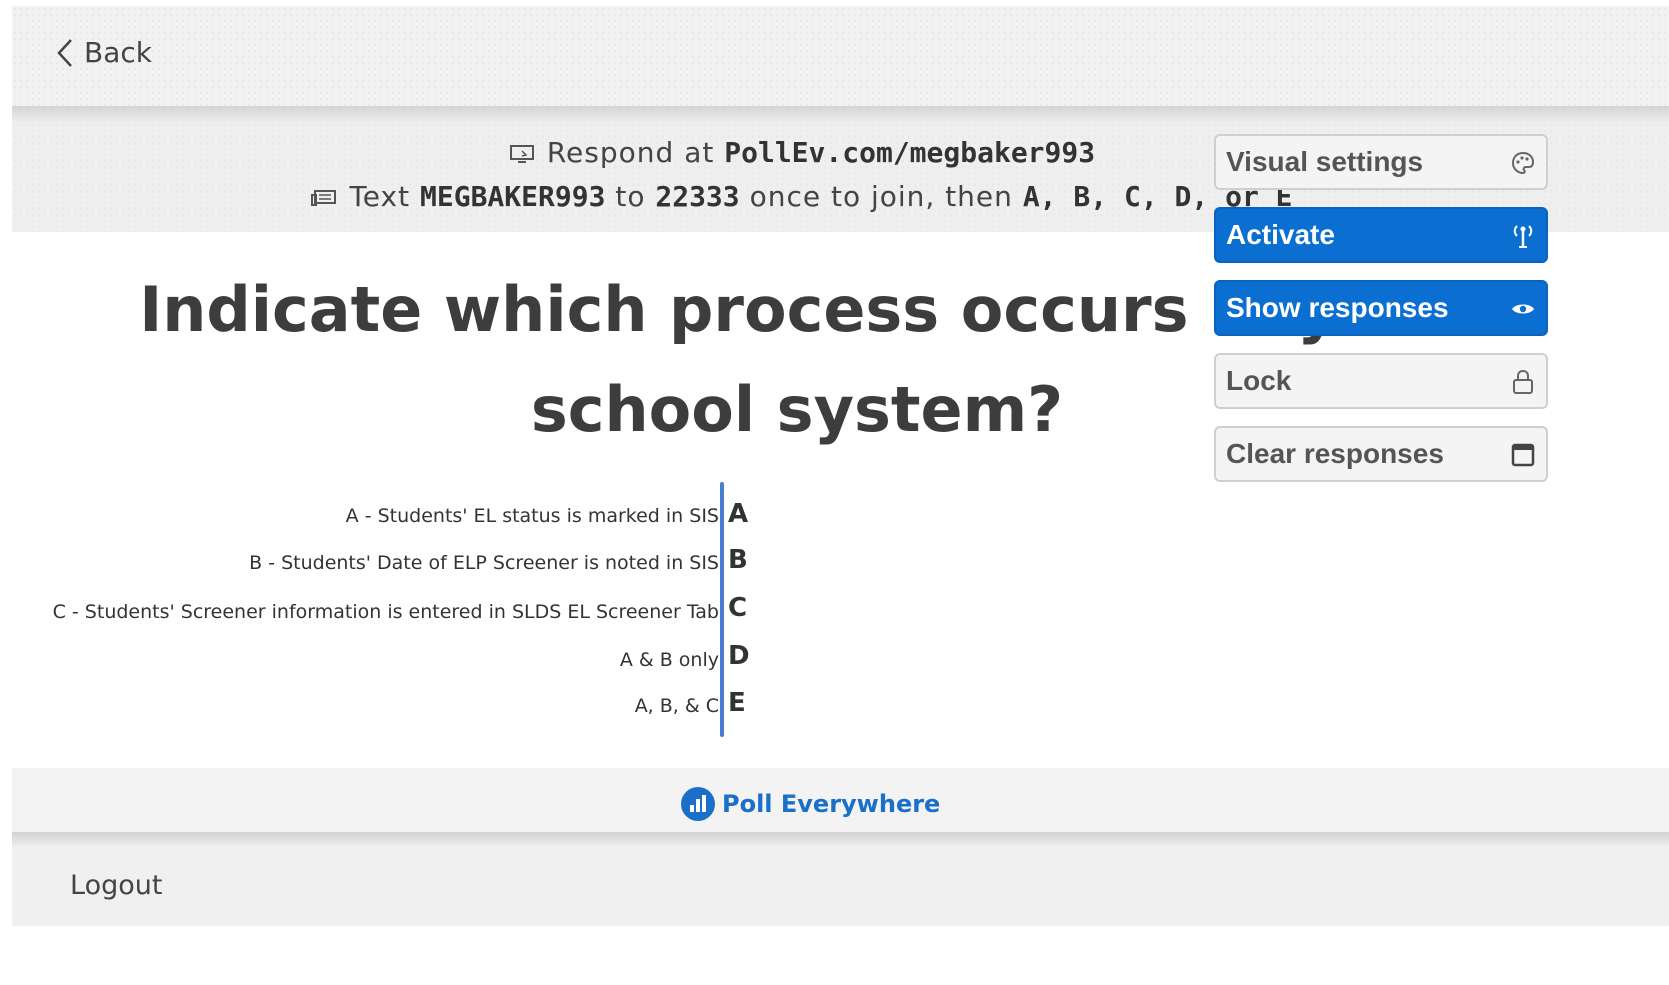  I want to click on respond-at-text: Respond at, so click(630, 152).